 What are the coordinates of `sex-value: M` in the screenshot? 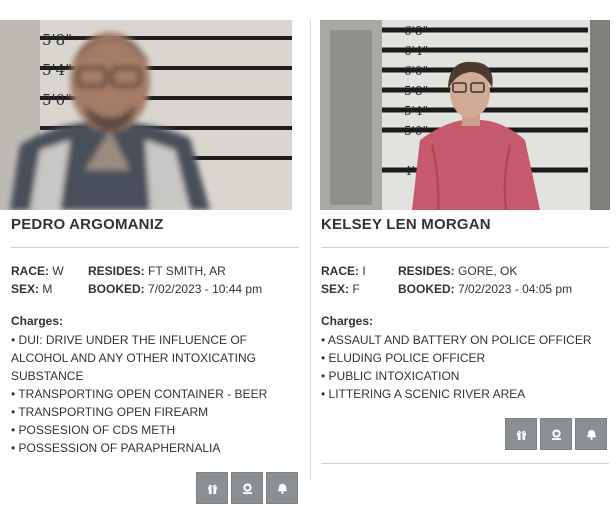 It's located at (47, 289).